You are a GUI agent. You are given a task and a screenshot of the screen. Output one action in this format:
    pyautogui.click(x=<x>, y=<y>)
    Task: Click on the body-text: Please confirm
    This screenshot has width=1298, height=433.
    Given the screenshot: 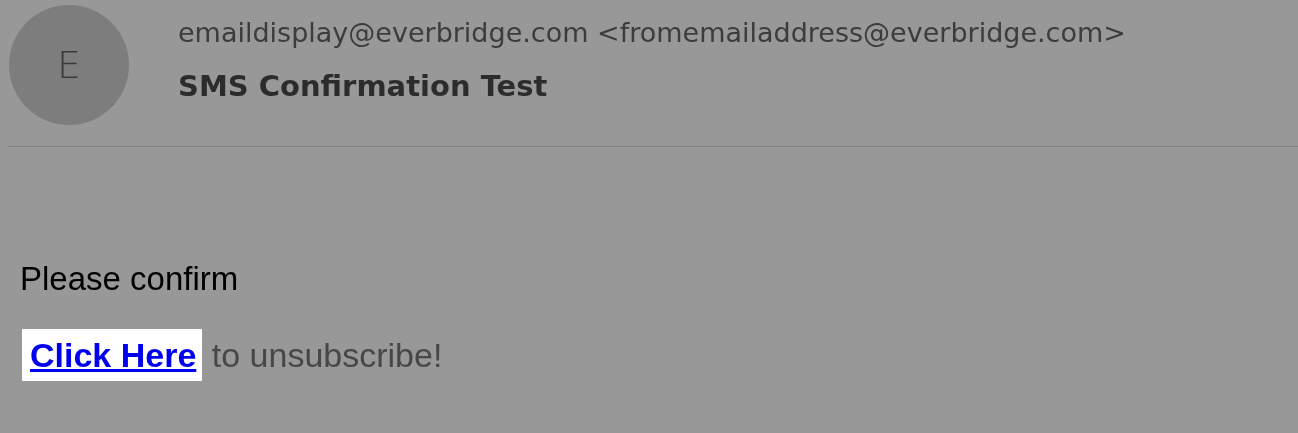 What is the action you would take?
    pyautogui.click(x=130, y=279)
    